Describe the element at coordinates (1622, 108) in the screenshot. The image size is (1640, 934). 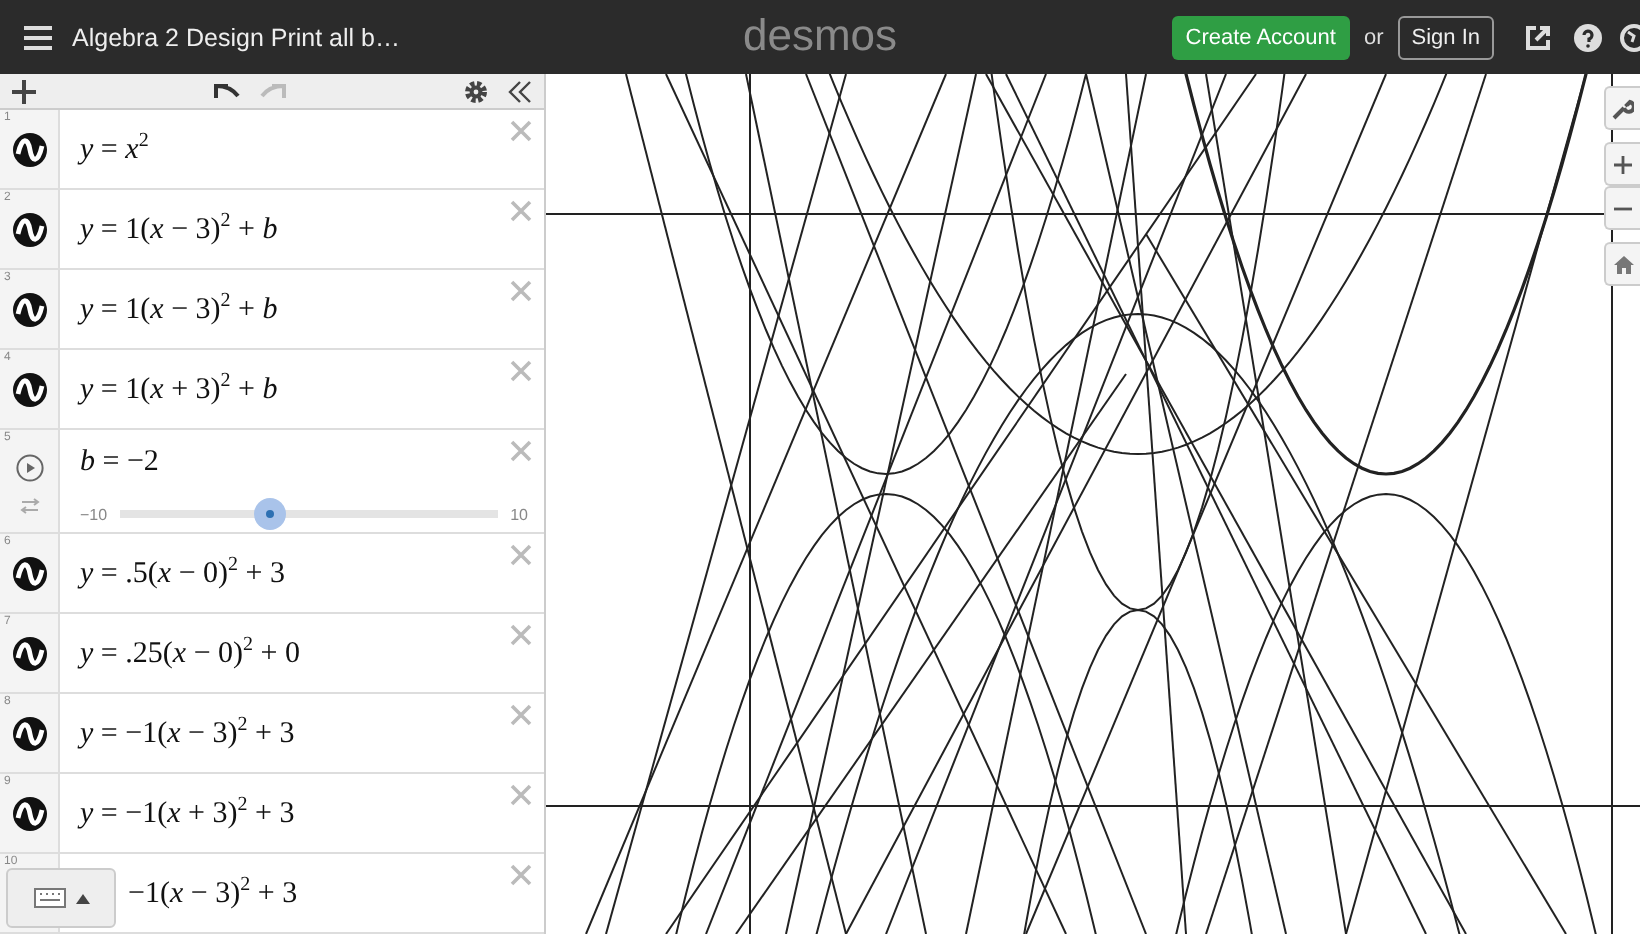
I see `wrench-icon` at that location.